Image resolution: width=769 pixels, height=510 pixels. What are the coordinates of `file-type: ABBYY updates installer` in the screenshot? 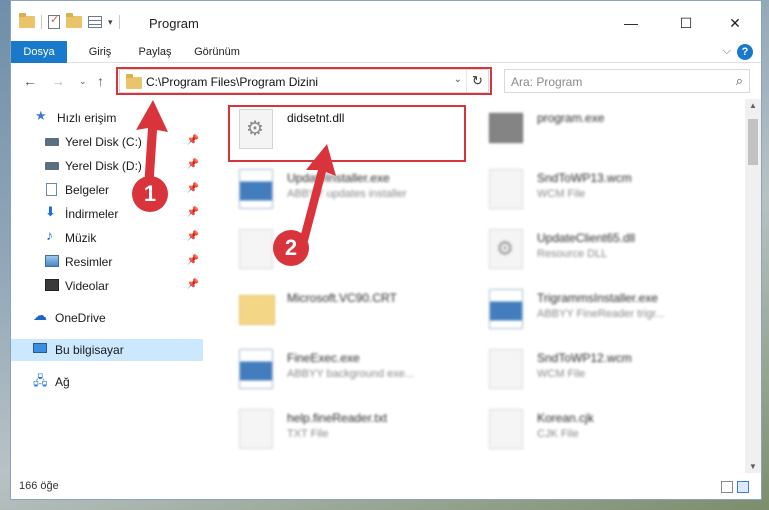 It's located at (347, 194).